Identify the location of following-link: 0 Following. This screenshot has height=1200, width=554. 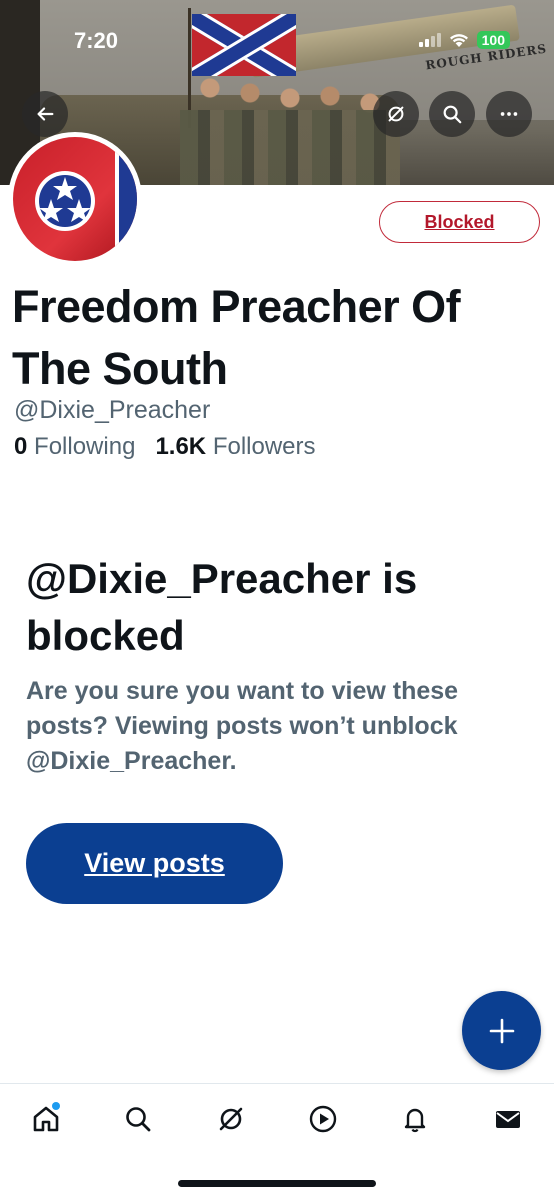
(74, 446).